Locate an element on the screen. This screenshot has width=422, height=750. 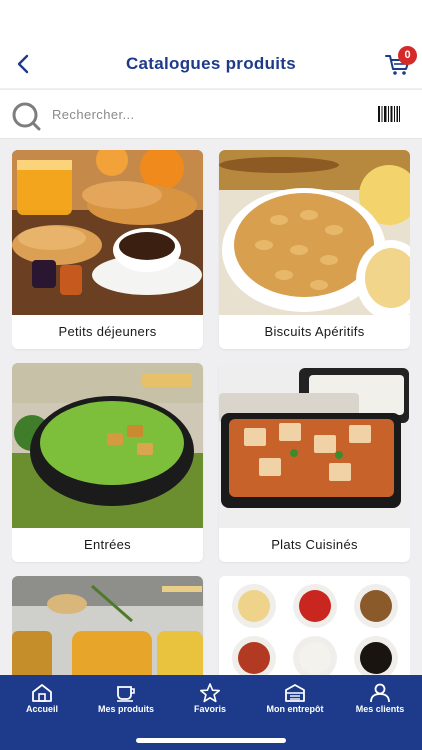
cart-count-badge: 0 is located at coordinates (407, 55).